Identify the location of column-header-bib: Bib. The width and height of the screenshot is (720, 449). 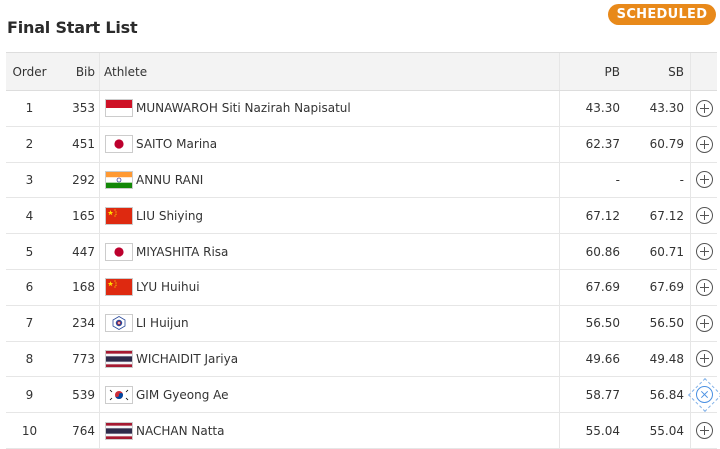
(76, 71).